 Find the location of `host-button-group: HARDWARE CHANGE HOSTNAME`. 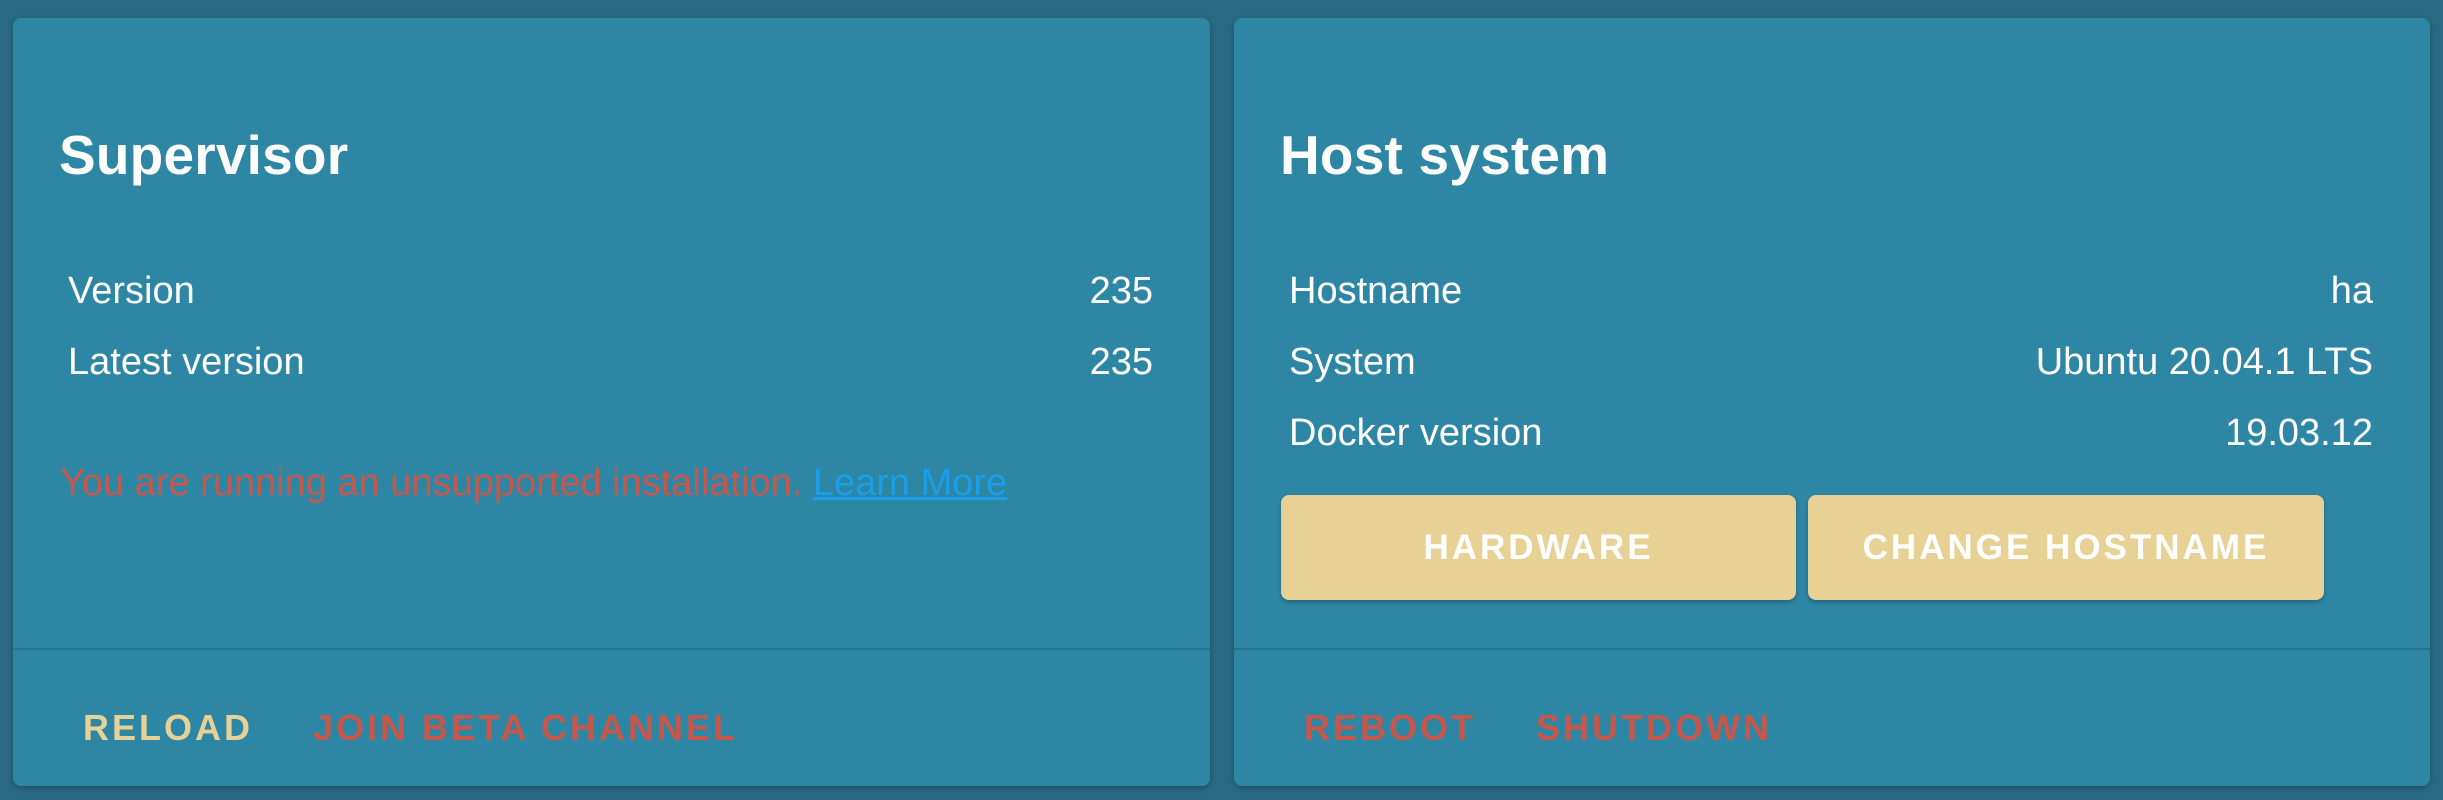

host-button-group: HARDWARE CHANGE HOSTNAME is located at coordinates (1802, 547).